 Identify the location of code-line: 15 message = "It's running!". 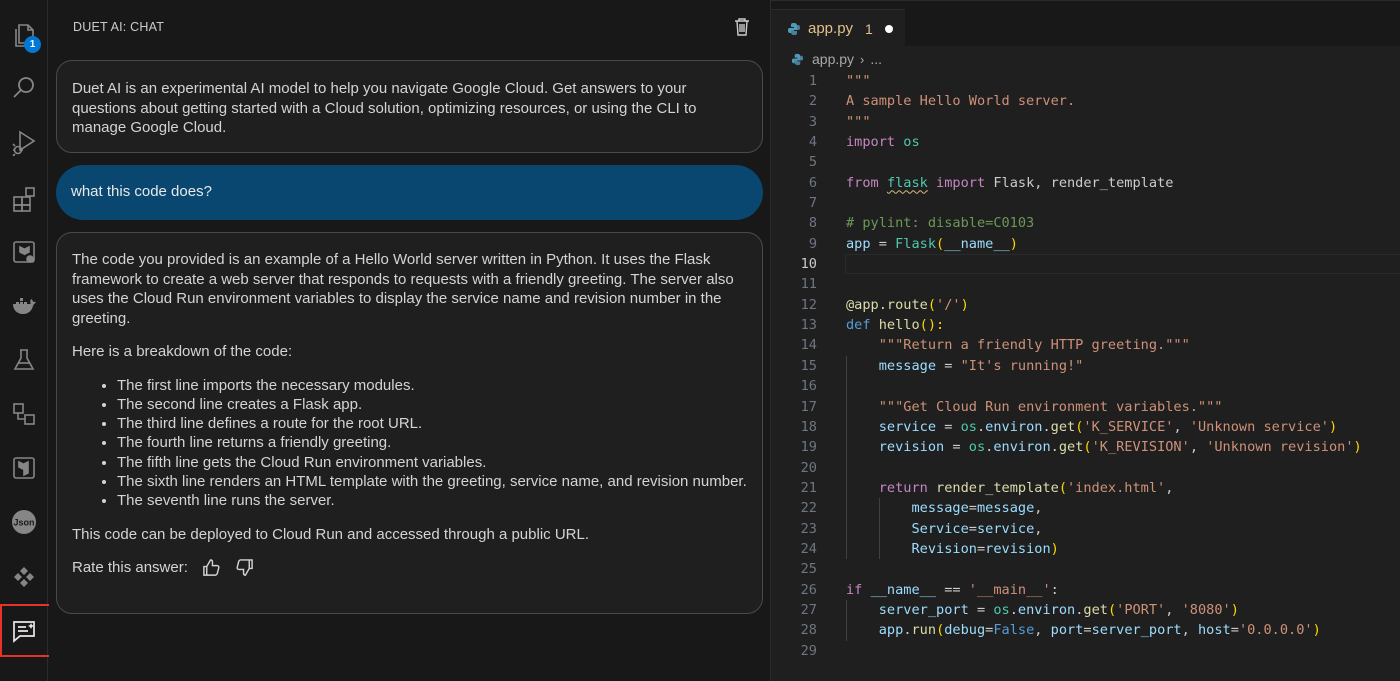
(1085, 366).